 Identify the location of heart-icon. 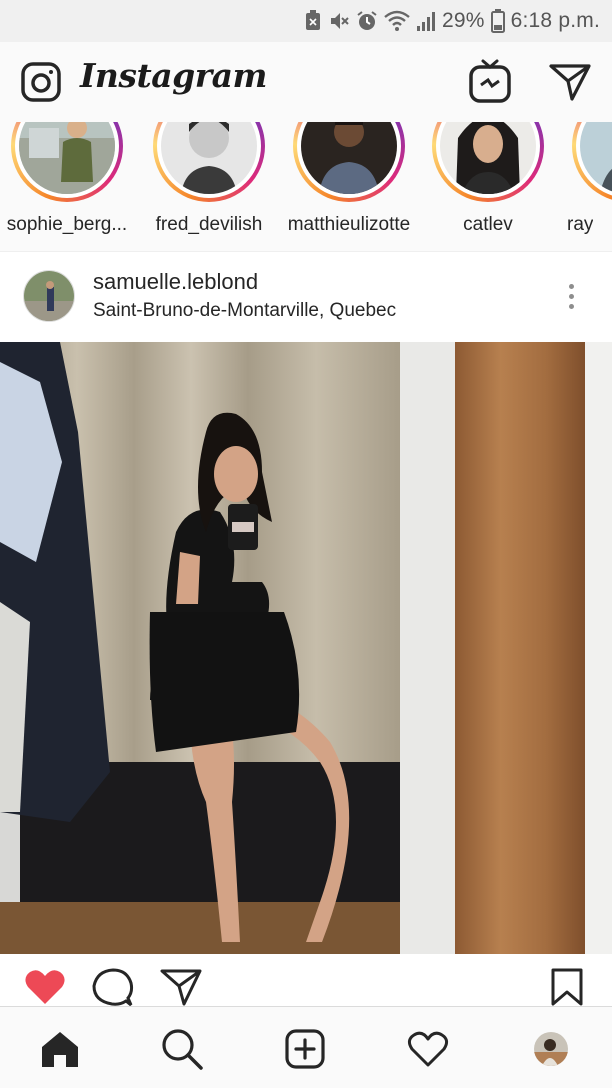
(45, 987).